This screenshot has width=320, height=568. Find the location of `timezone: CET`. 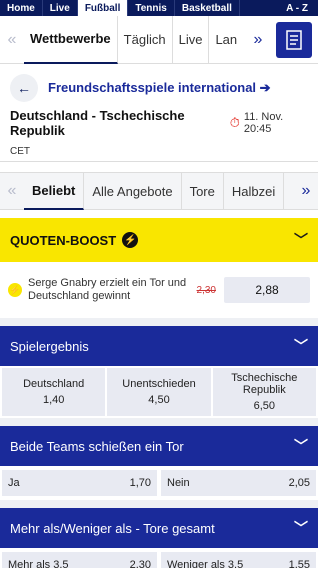

timezone: CET is located at coordinates (20, 151).